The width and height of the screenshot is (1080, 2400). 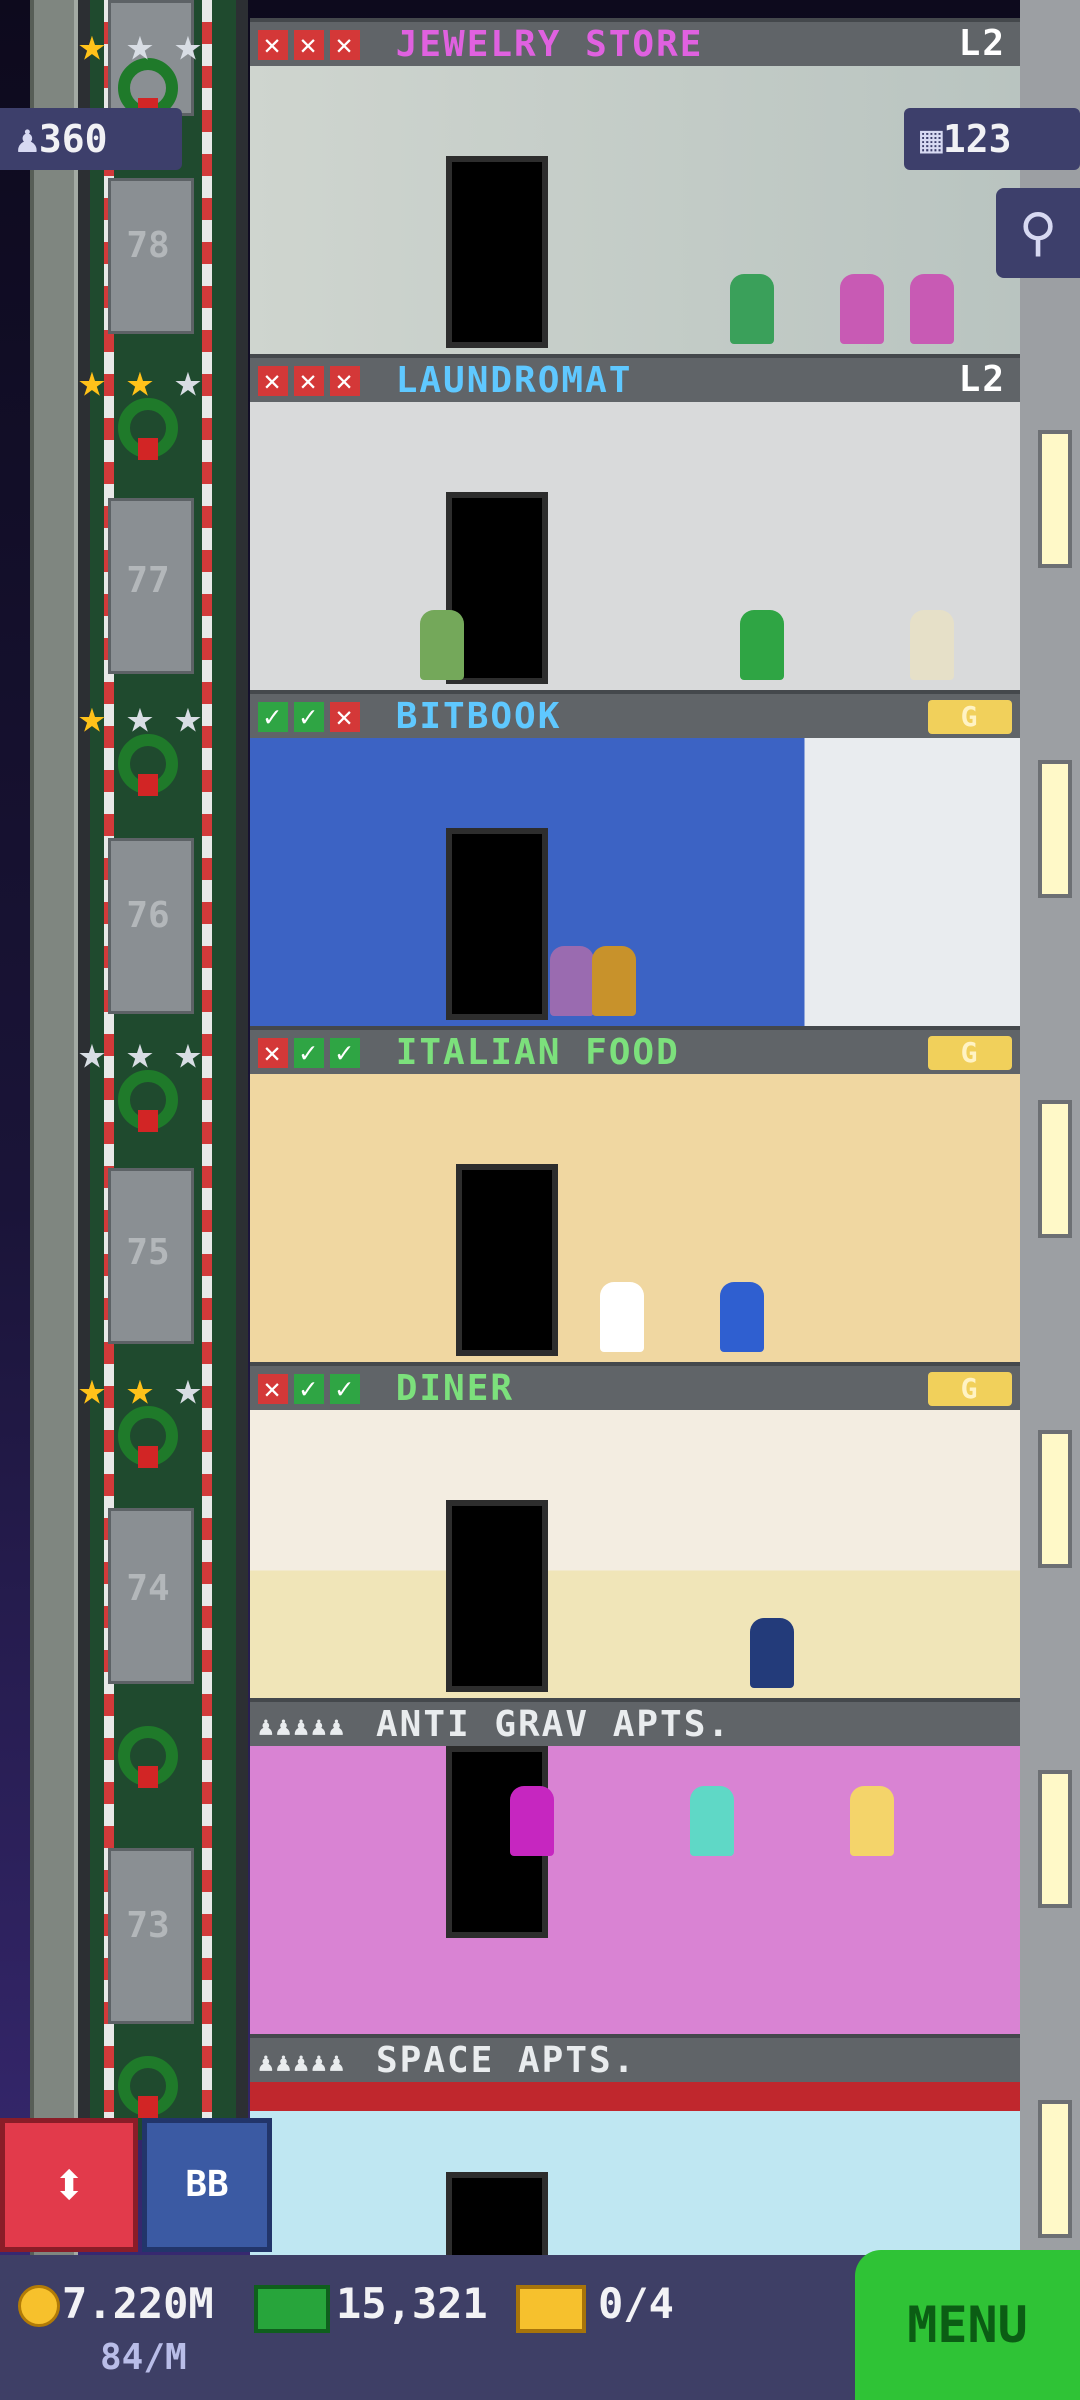 What do you see at coordinates (148, 245) in the screenshot?
I see `floor-number: 78` at bounding box center [148, 245].